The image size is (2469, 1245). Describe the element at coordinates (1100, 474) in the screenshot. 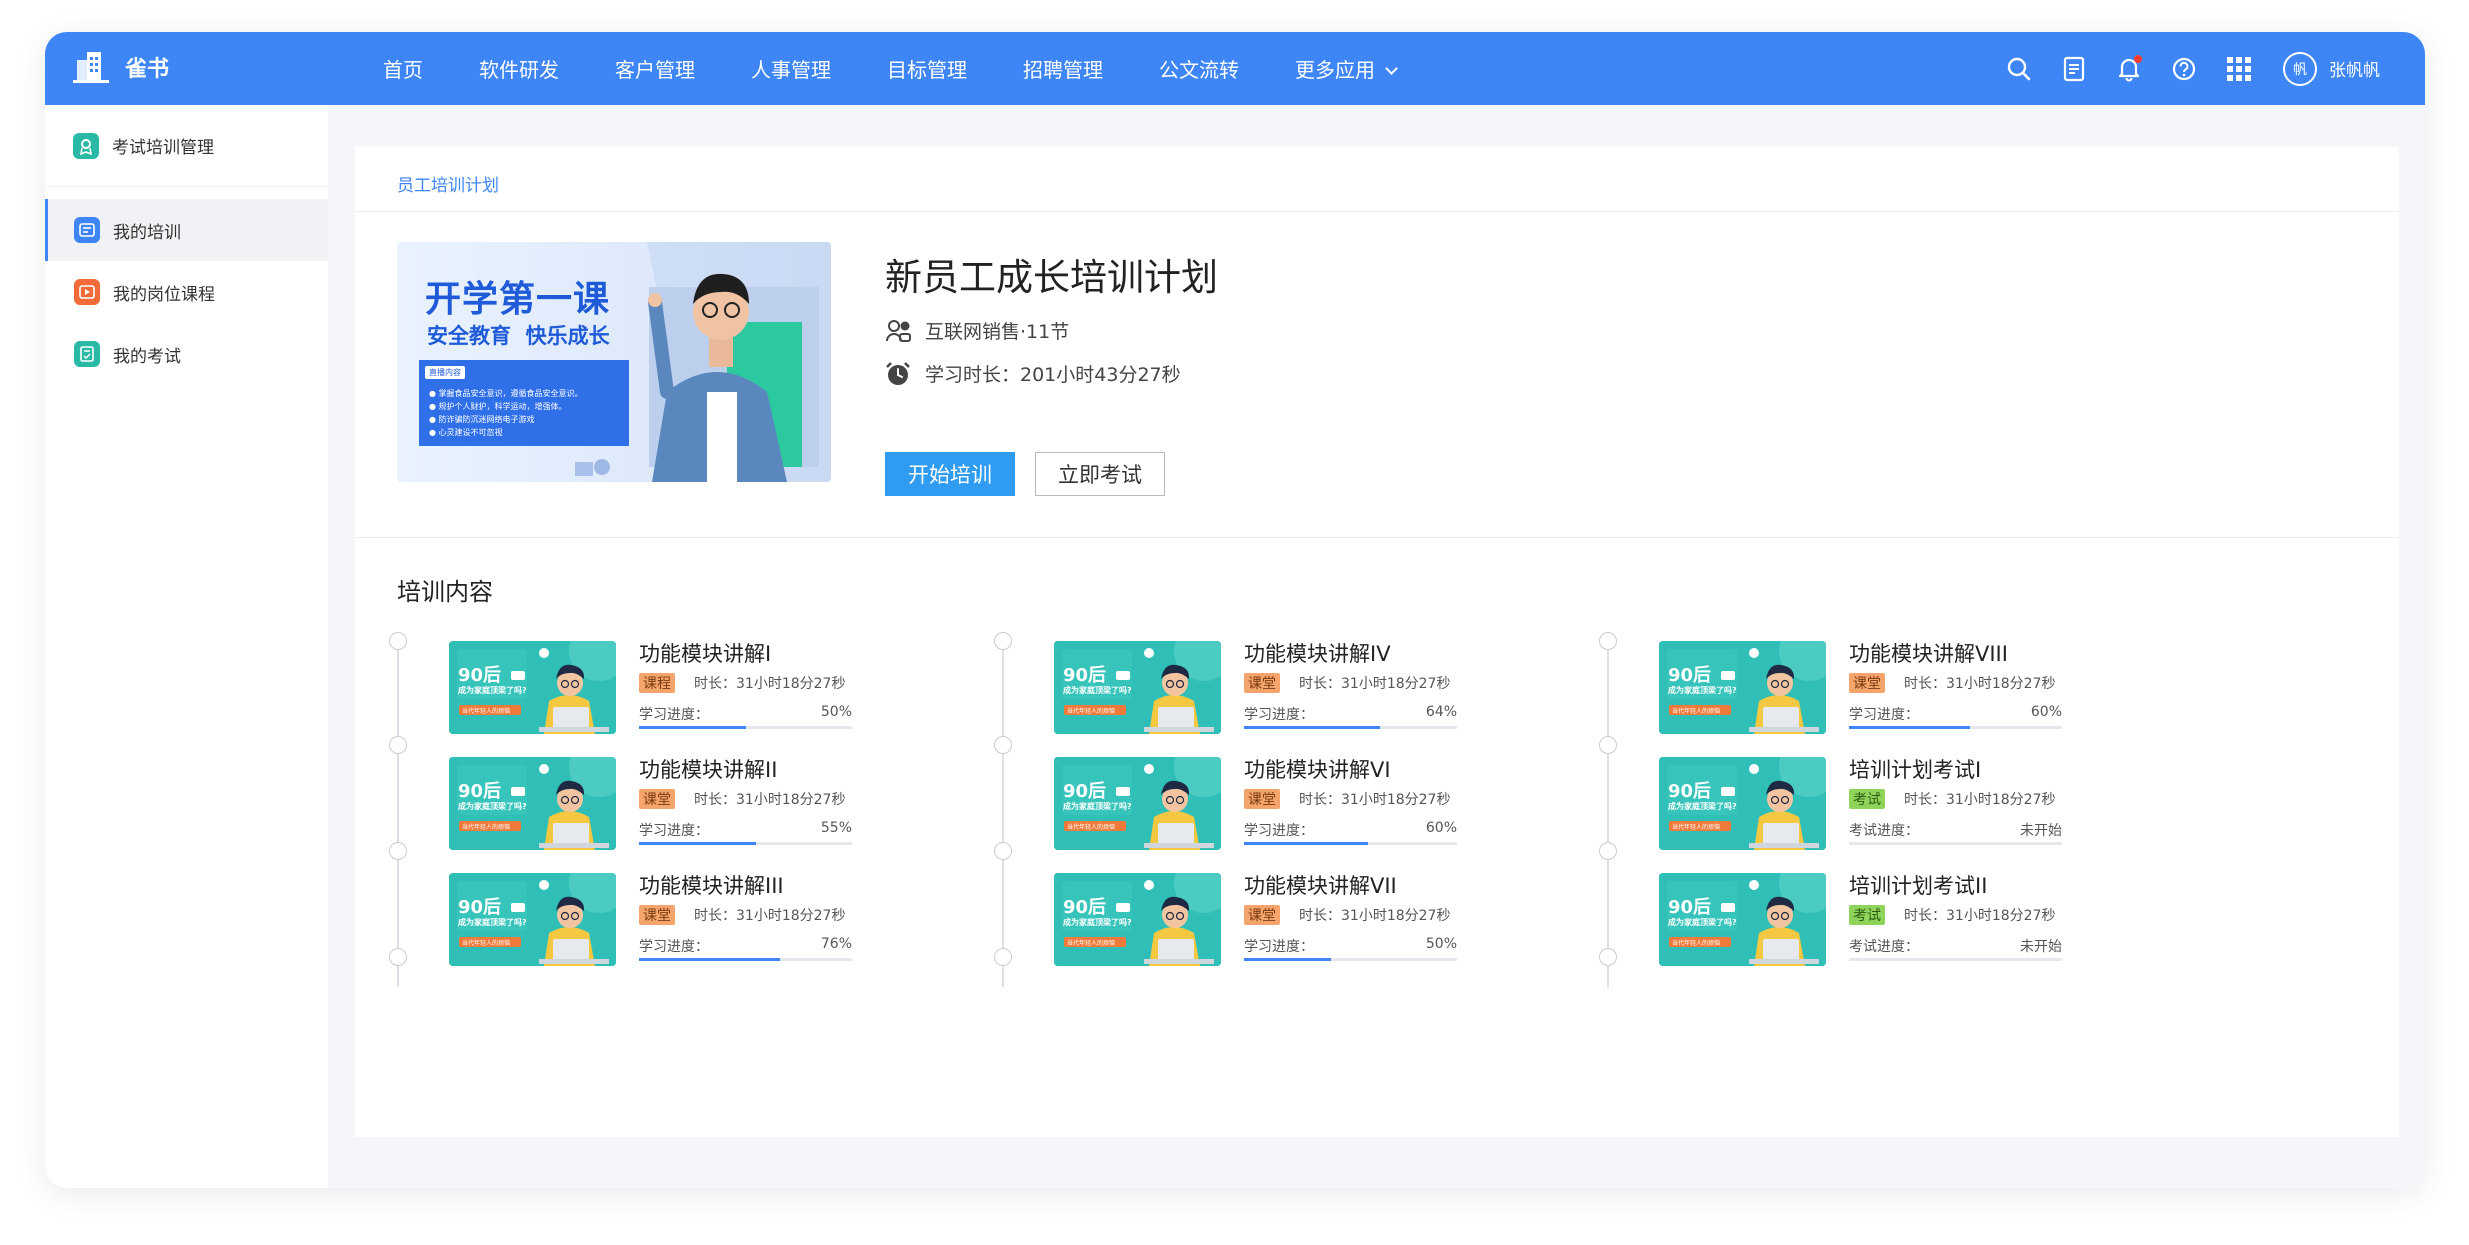

I see `take-exam-button: 立即考试` at that location.